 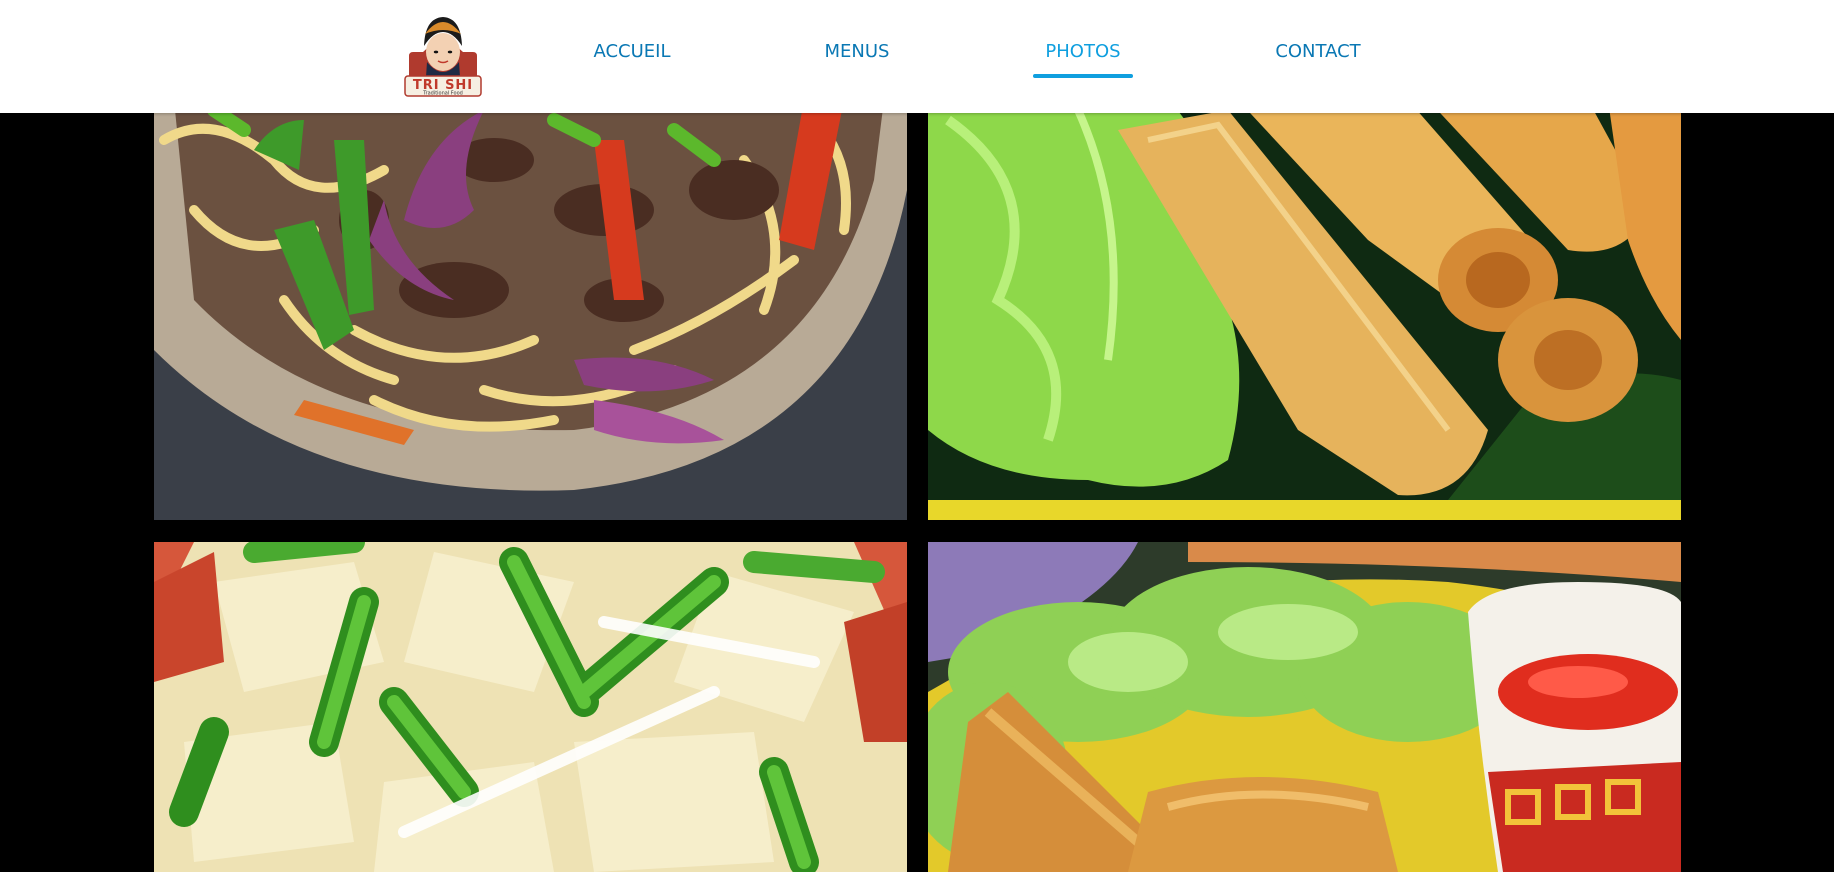 I want to click on logo-emblem-icon: TRI SHI Traditional Food, so click(x=443, y=57).